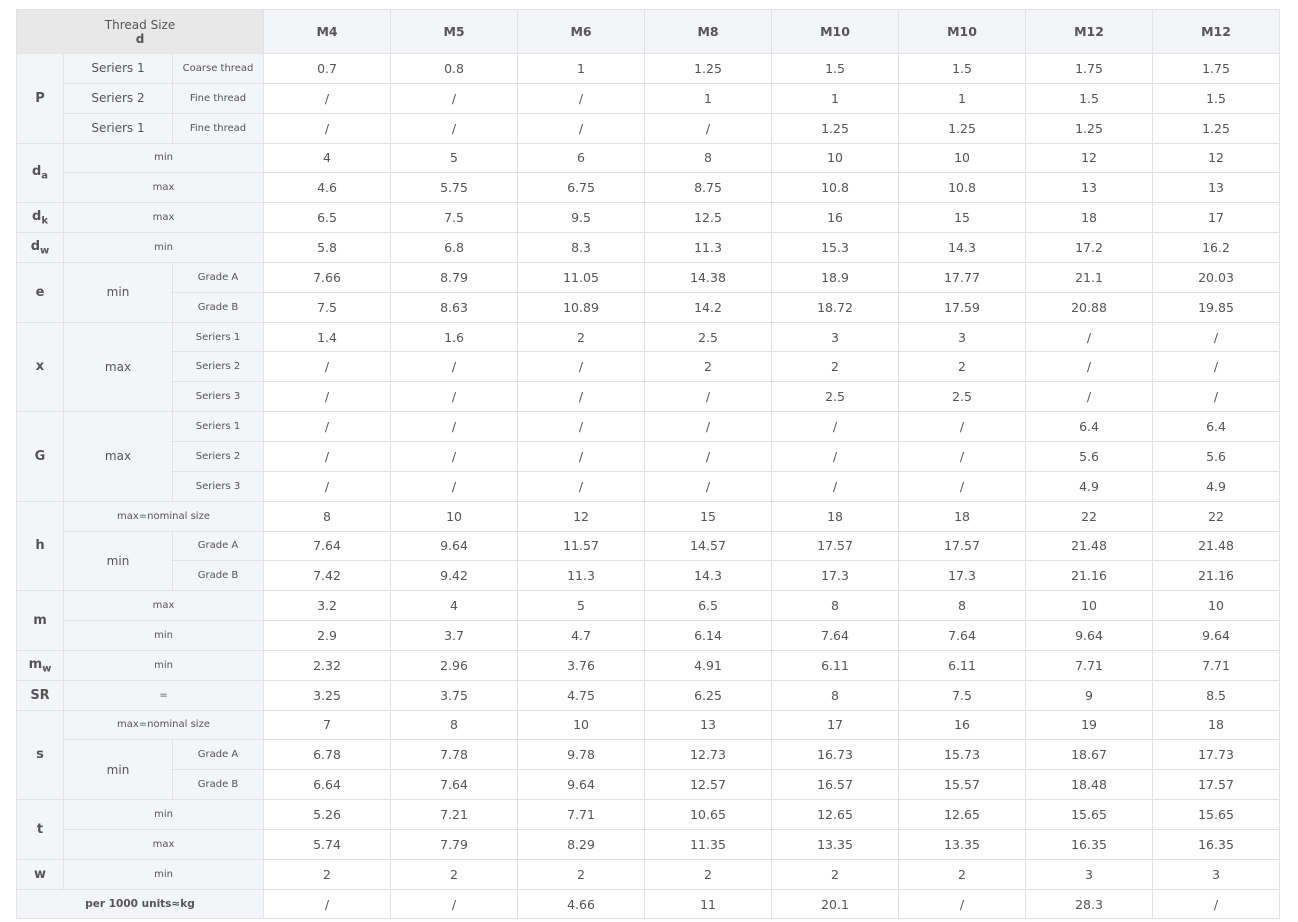 The image size is (1298, 922). Describe the element at coordinates (40, 829) in the screenshot. I see `param-t: t` at that location.